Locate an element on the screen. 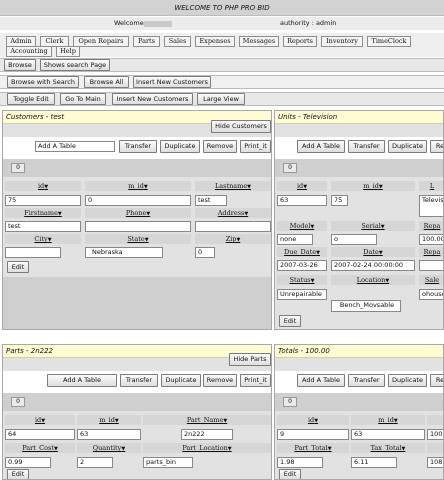 Image resolution: width=444 pixels, height=480 pixels. parts-add-a-table-button: Add A Table is located at coordinates (82, 380).